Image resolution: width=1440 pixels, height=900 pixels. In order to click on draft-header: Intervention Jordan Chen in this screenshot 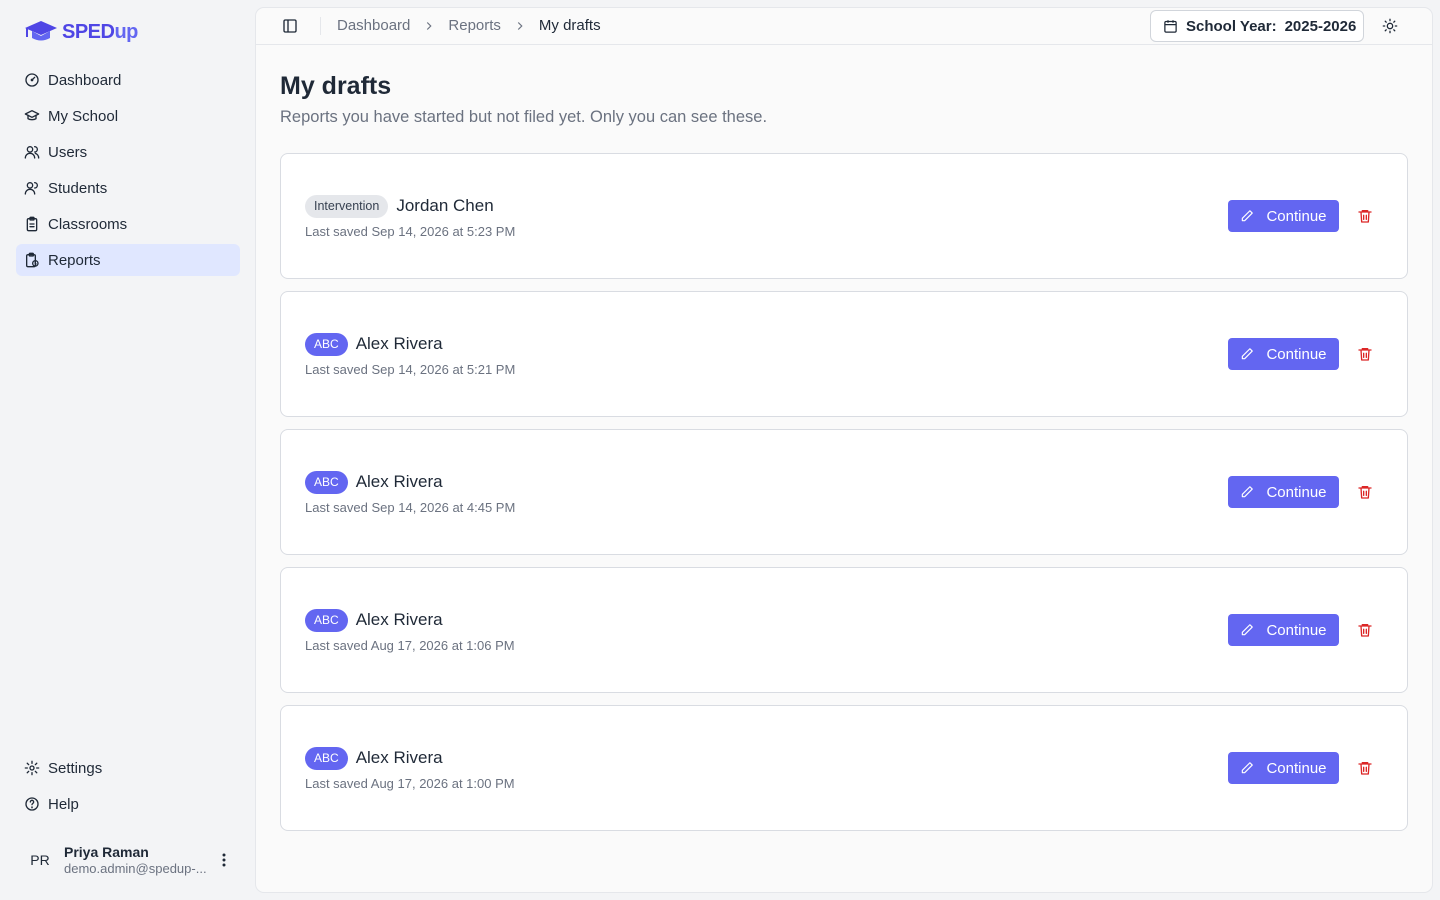, I will do `click(410, 206)`.